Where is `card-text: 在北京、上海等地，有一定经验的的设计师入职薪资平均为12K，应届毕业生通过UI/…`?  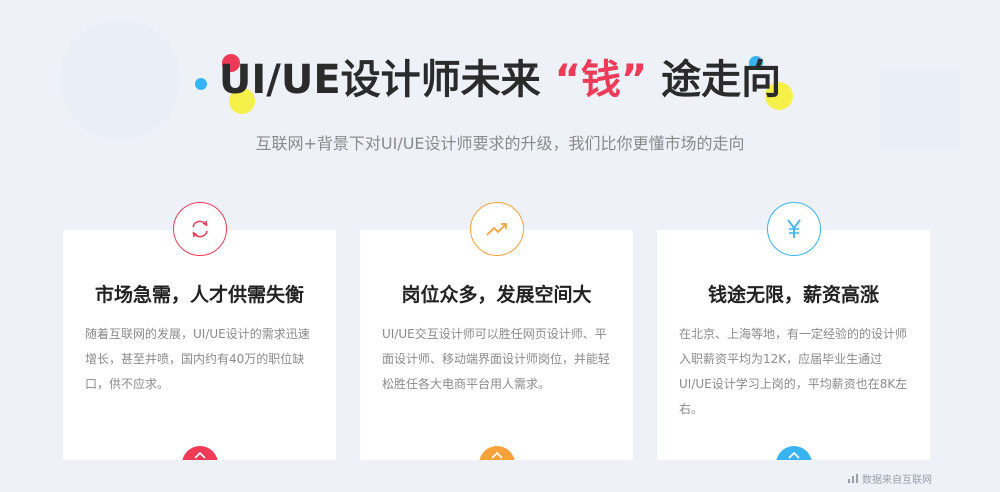 card-text: 在北京、上海等地，有一定经验的的设计师入职薪资平均为12K，应届毕业生通过UI/… is located at coordinates (793, 371).